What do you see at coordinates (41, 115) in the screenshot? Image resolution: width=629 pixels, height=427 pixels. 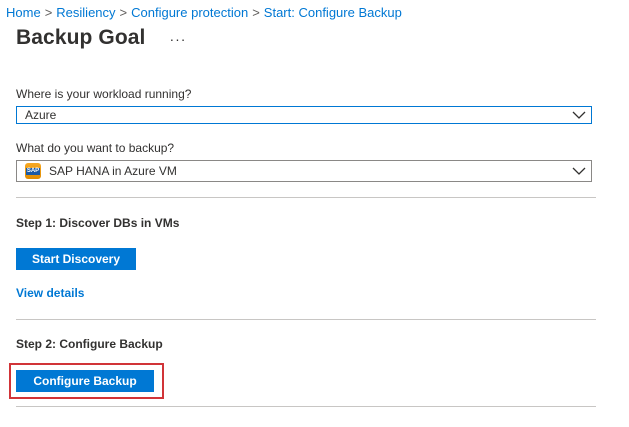 I see `workload-value: Azure` at bounding box center [41, 115].